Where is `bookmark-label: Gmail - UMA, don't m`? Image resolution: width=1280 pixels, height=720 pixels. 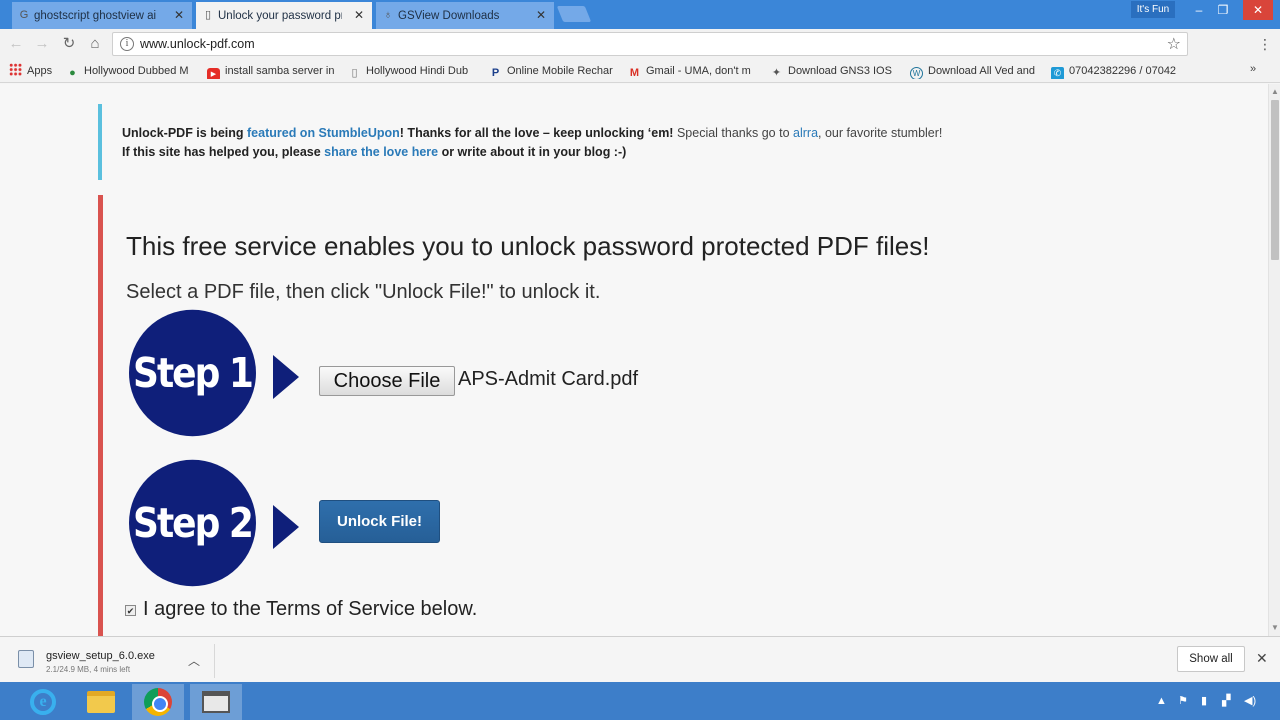 bookmark-label: Gmail - UMA, don't m is located at coordinates (698, 71).